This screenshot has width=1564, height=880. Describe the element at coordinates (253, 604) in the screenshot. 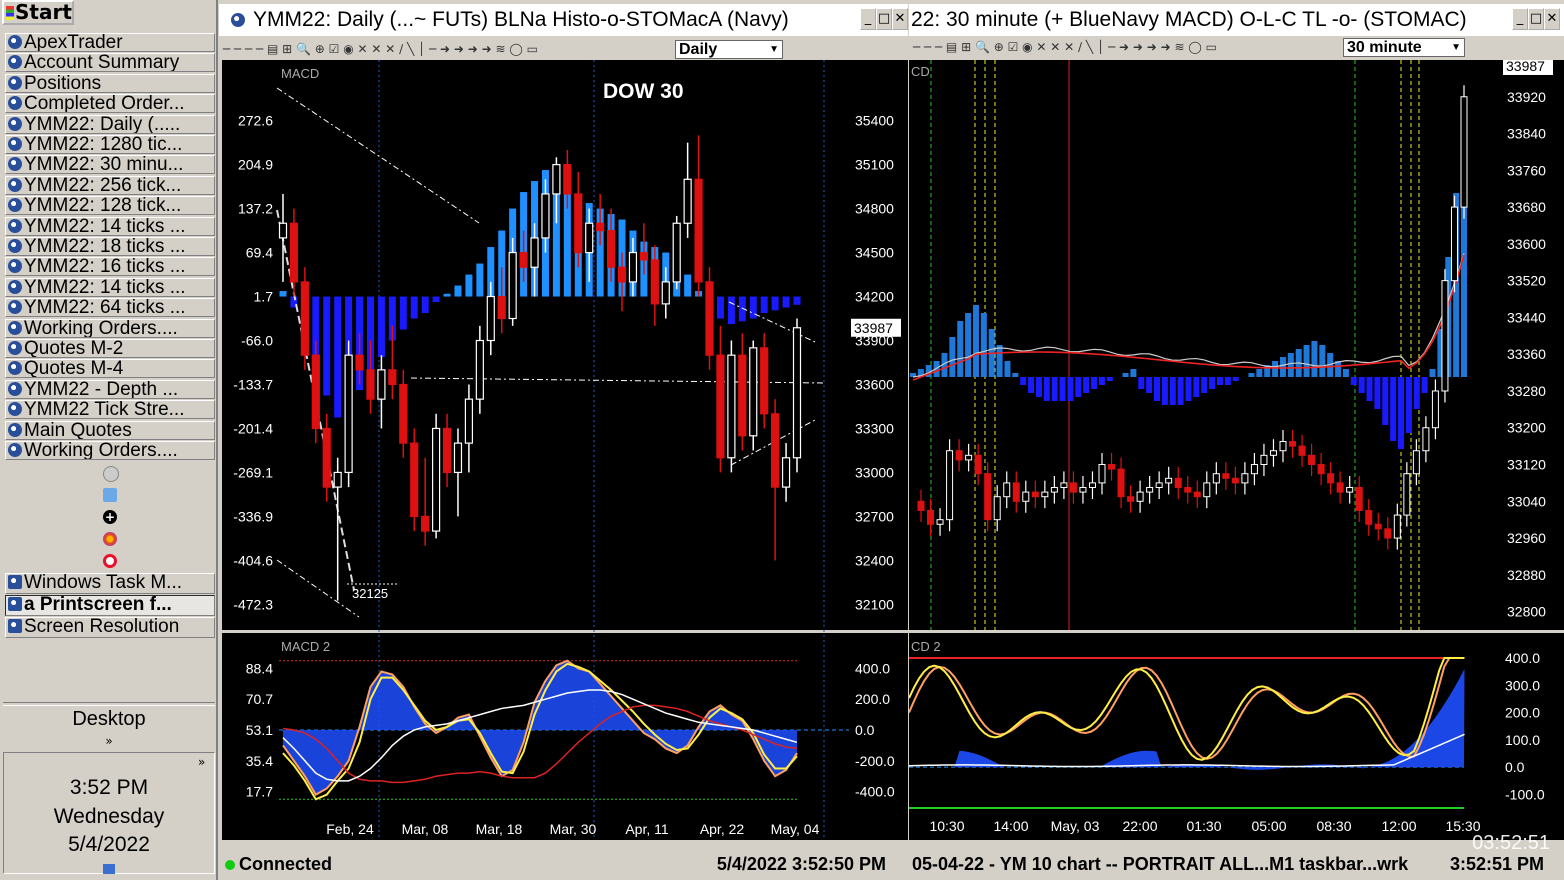

I see `indicator-tick-label: -472.3` at that location.